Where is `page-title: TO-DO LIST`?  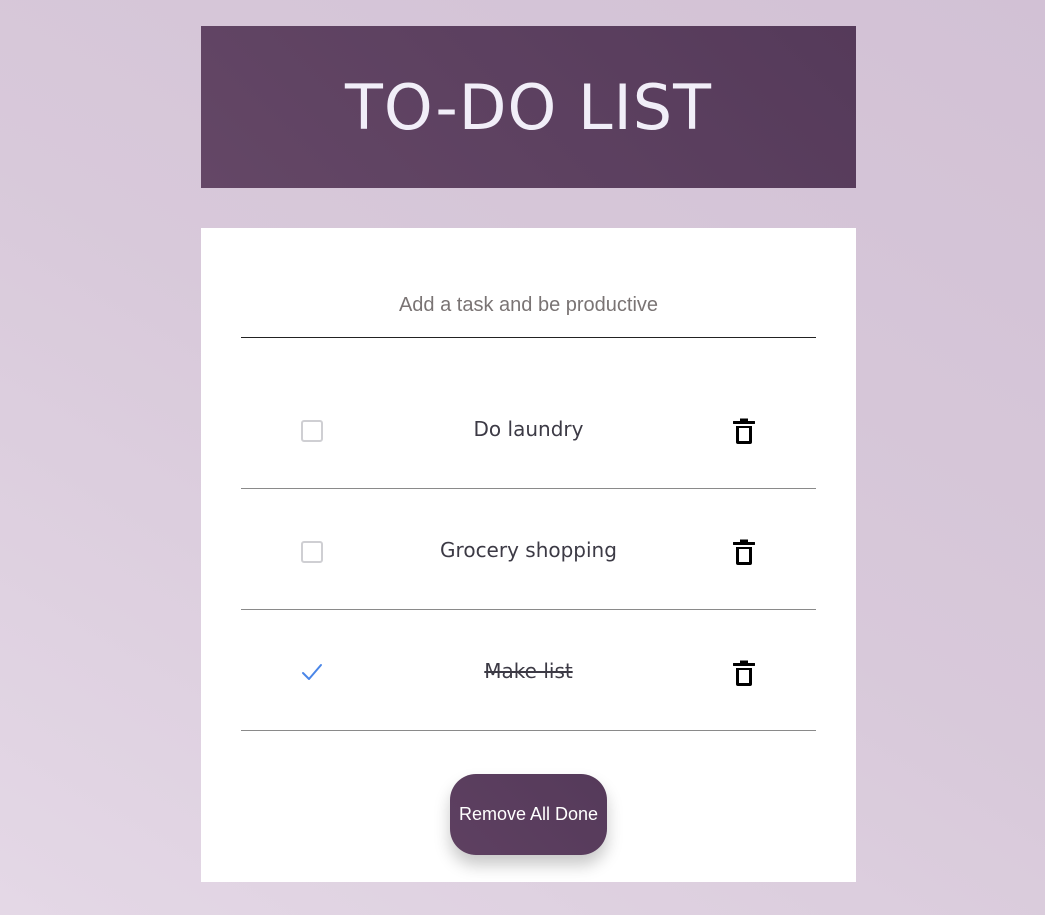
page-title: TO-DO LIST is located at coordinates (528, 107).